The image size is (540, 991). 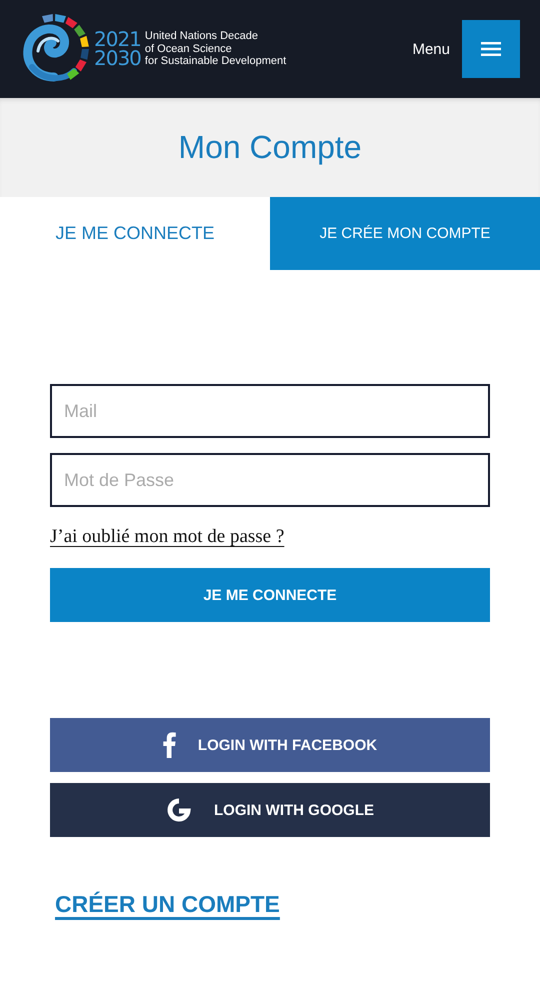 I want to click on forgot-password-link: J’ai oublié mon mot de passe ?, so click(x=167, y=537).